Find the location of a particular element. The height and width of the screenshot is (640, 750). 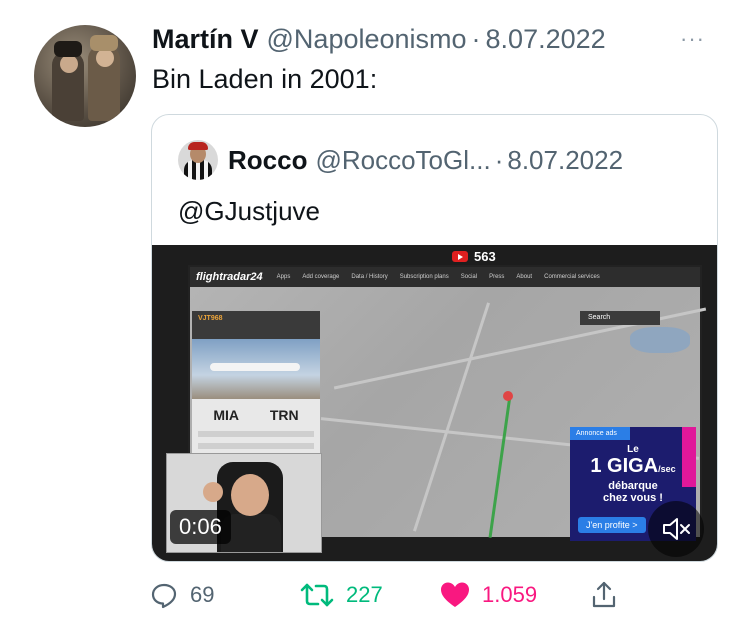

quoted-text: @GJustjuve is located at coordinates (249, 211).